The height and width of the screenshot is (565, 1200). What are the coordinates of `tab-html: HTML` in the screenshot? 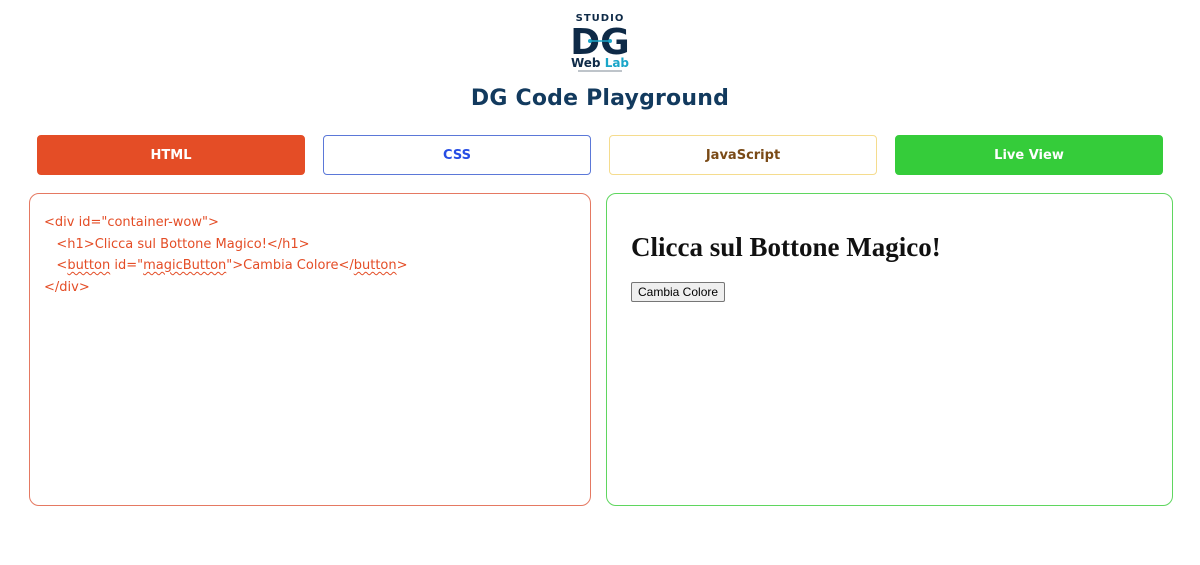 It's located at (171, 155).